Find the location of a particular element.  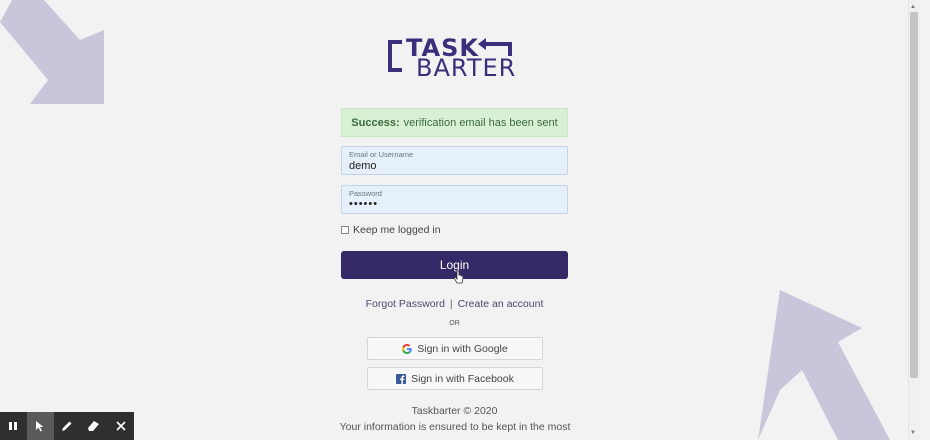

facebook-signin-label: Sign in with Facebook is located at coordinates (462, 378).